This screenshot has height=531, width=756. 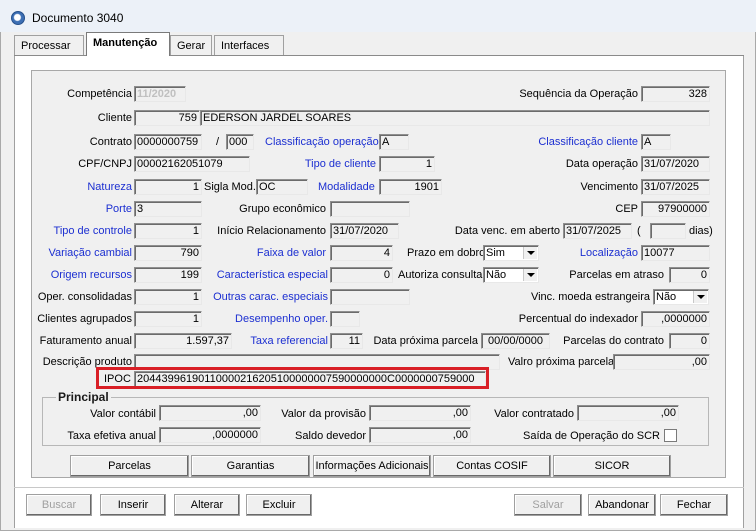 What do you see at coordinates (168, 142) in the screenshot?
I see `contrato-field: 0000000759` at bounding box center [168, 142].